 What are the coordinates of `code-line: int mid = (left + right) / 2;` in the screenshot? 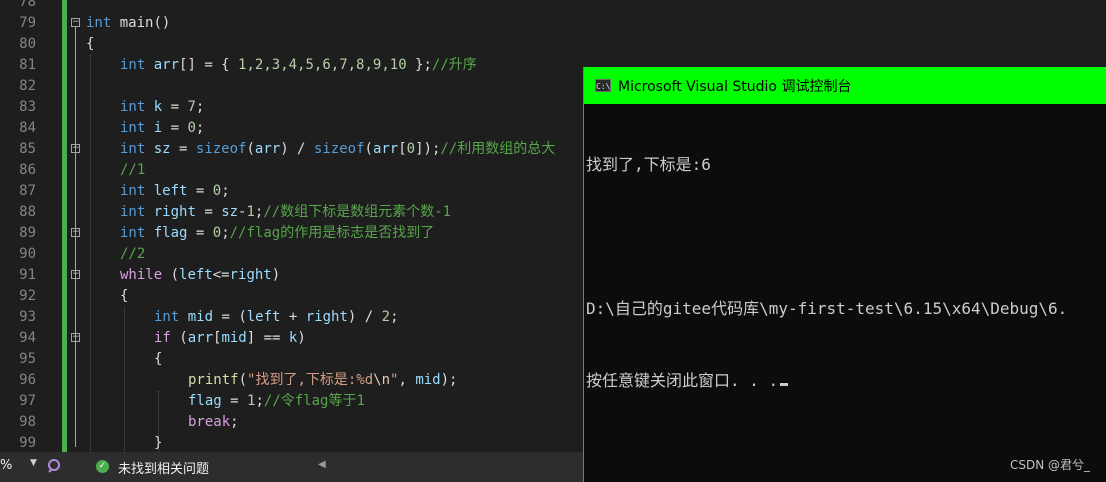 It's located at (276, 317).